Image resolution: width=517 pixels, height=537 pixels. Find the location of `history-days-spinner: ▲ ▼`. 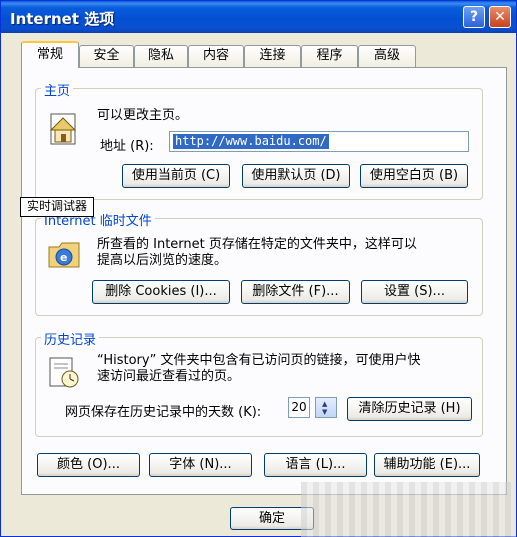

history-days-spinner: ▲ ▼ is located at coordinates (326, 407).